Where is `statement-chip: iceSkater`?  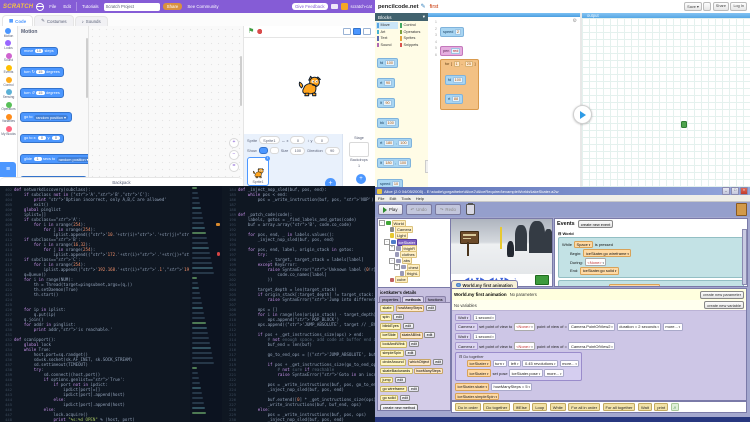 statement-chip: iceSkater is located at coordinates (479, 363).